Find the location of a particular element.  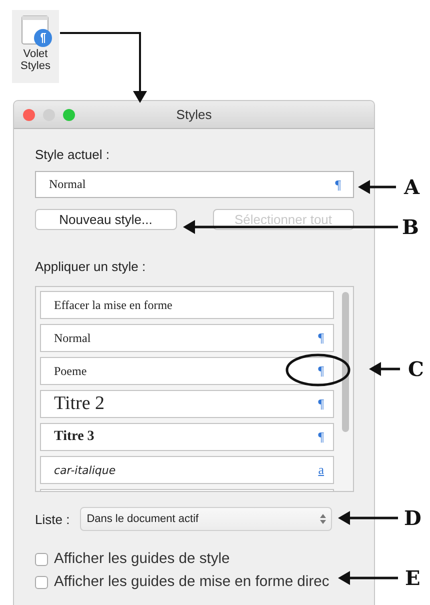

style-list-item: Titre 2 ¶ is located at coordinates (187, 404).